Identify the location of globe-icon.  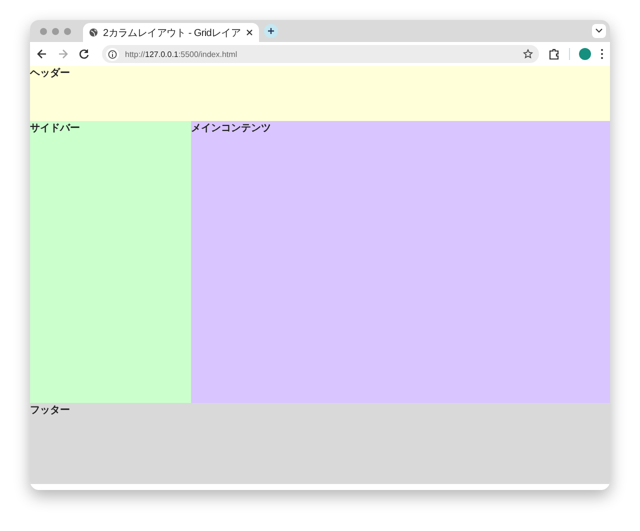
(93, 32).